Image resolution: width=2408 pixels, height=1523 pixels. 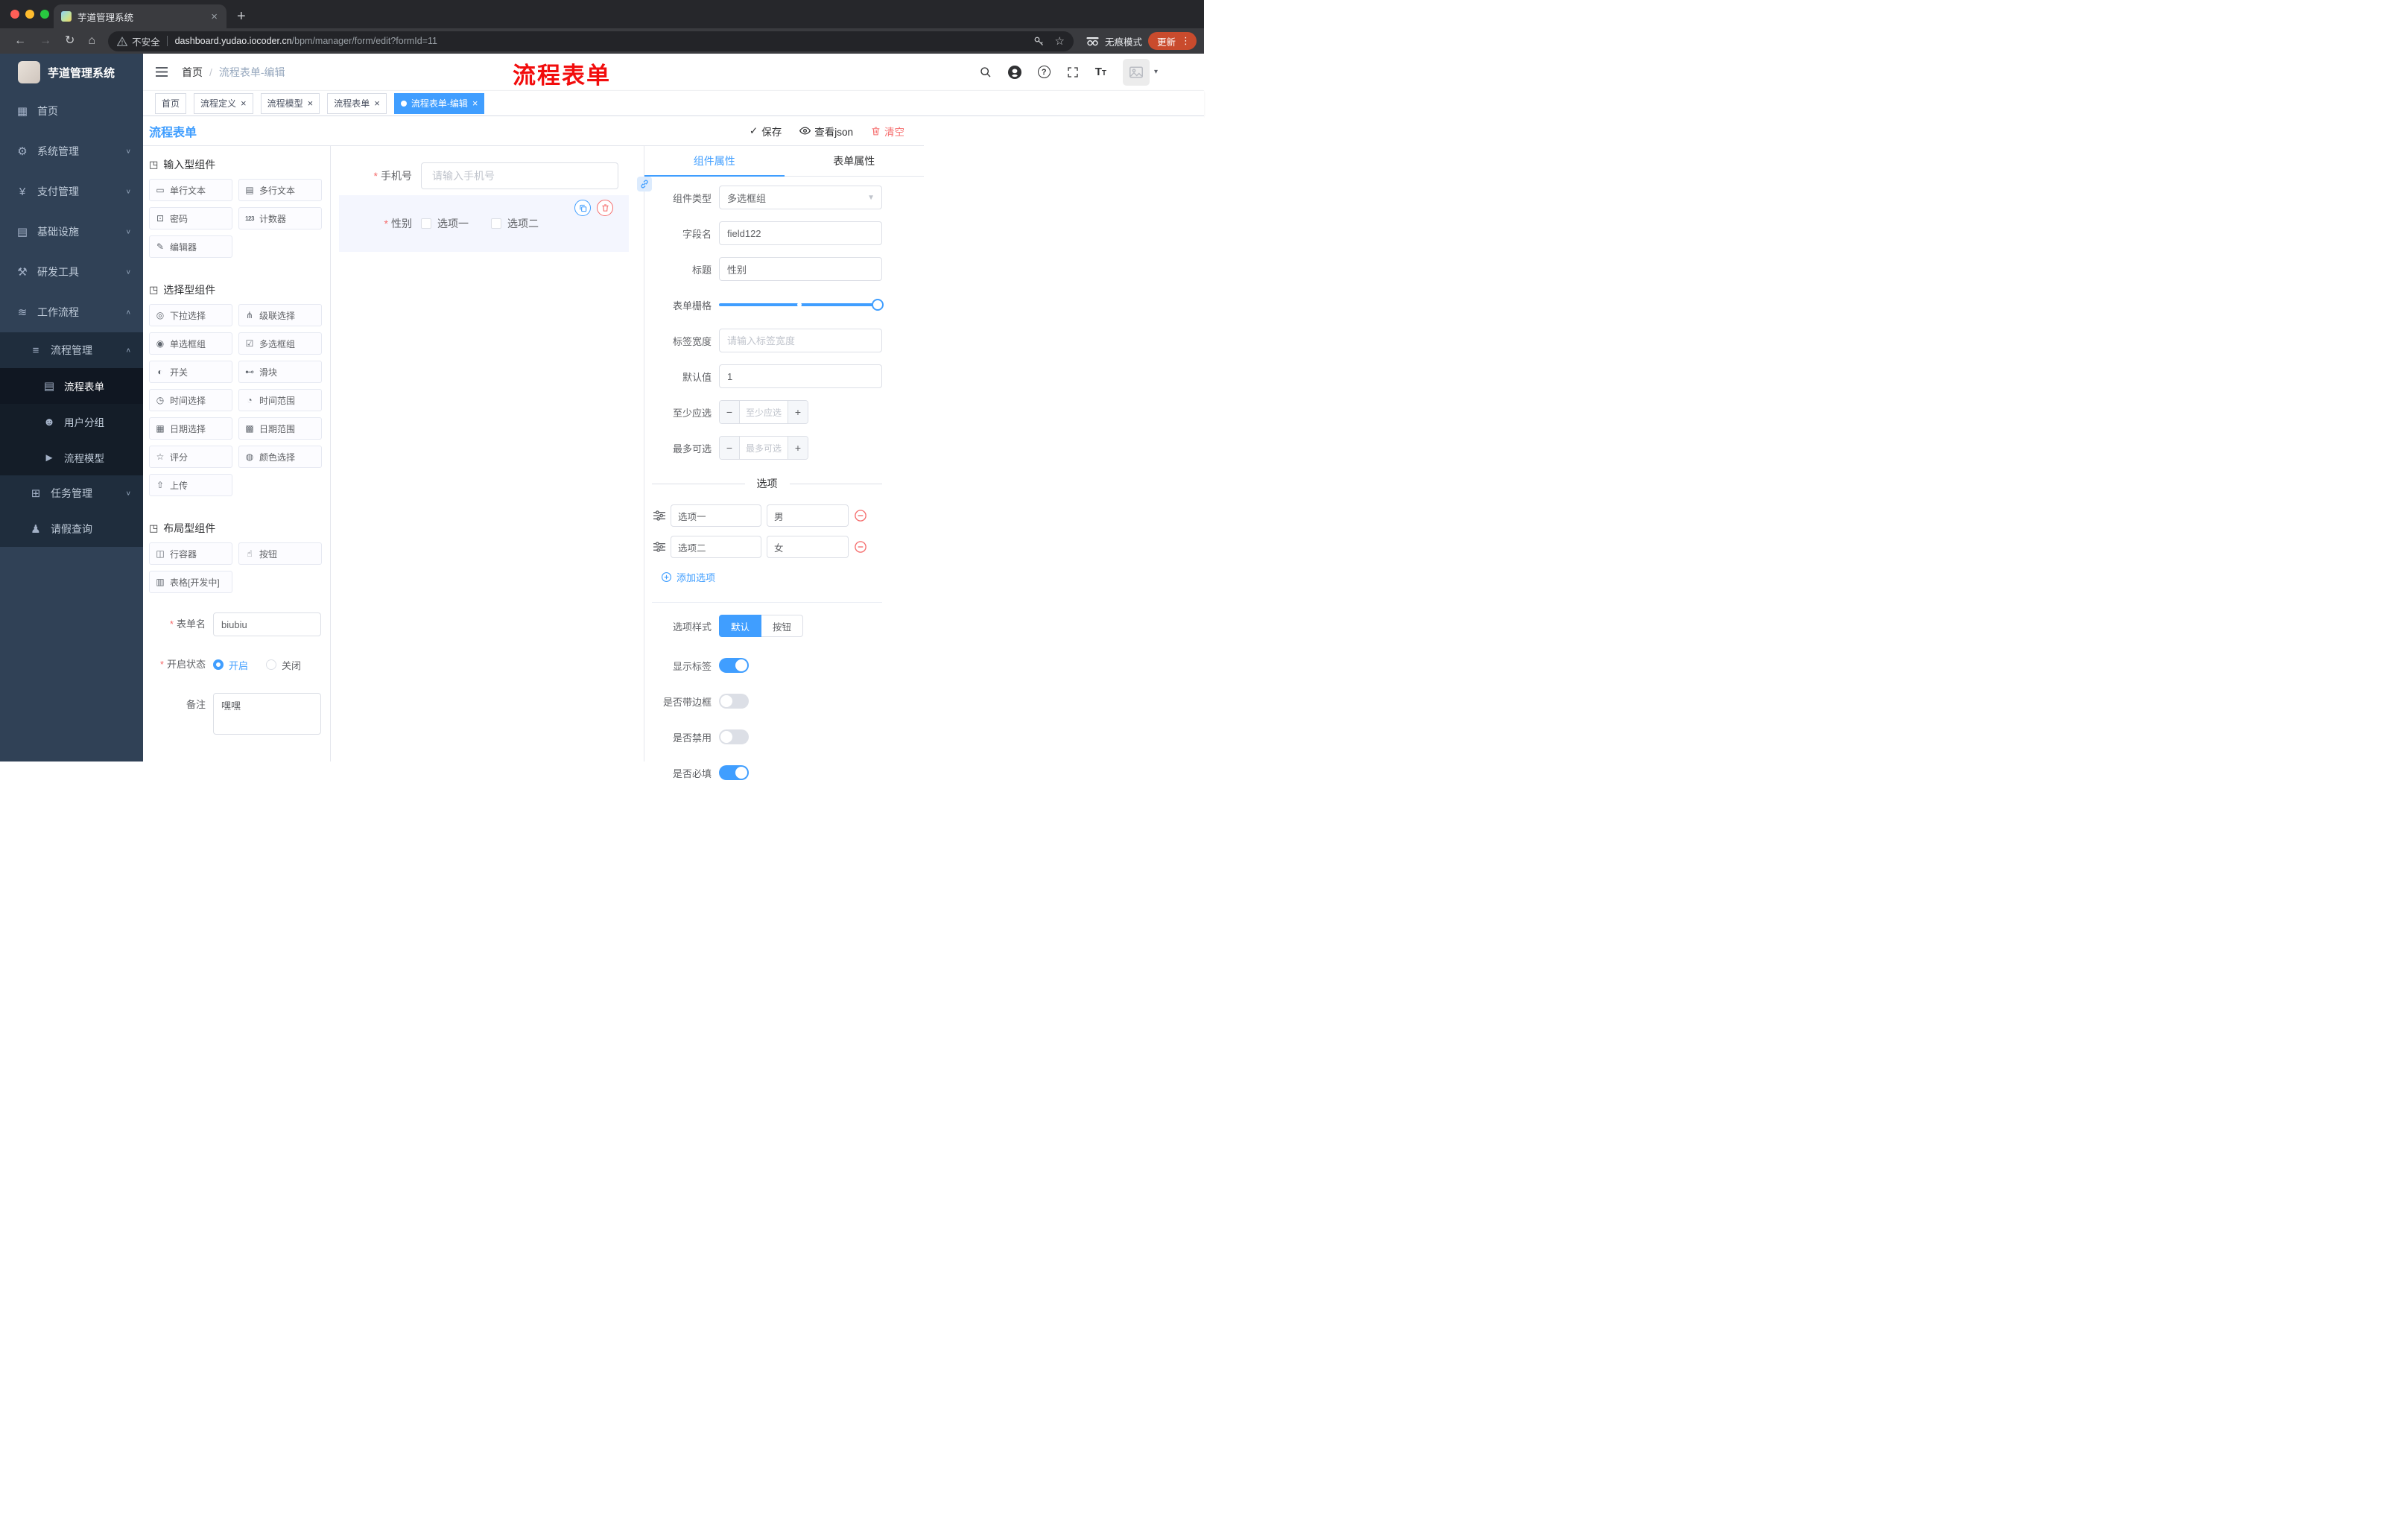 What do you see at coordinates (826, 132) in the screenshot?
I see `view-json-button: 查看json` at bounding box center [826, 132].